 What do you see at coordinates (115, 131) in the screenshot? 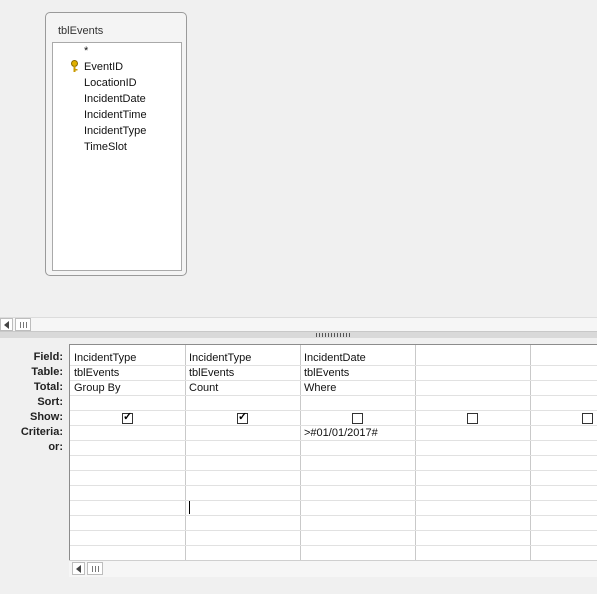
I see `field-list-item-incidenttype: IncidentType` at bounding box center [115, 131].